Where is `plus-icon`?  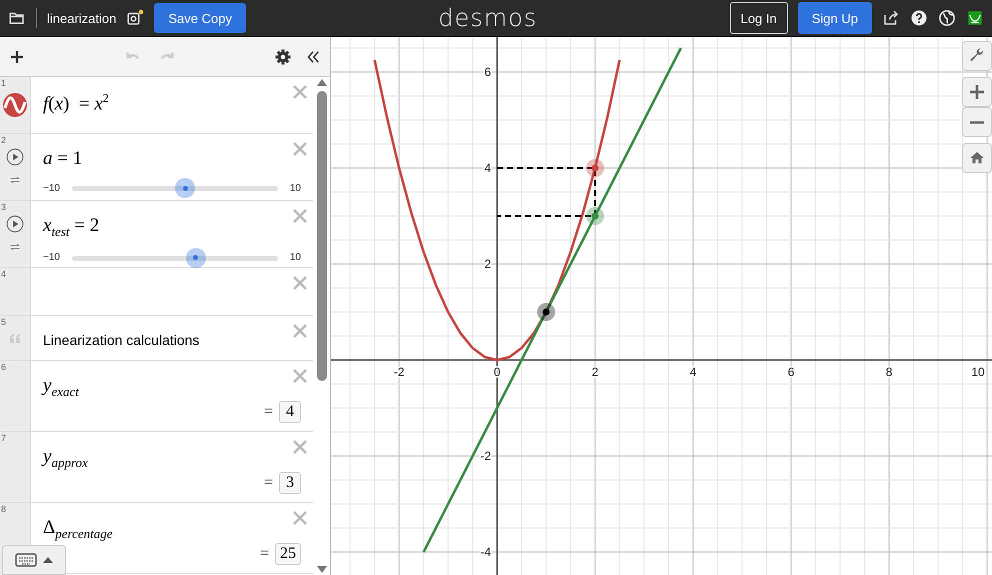 plus-icon is located at coordinates (977, 92).